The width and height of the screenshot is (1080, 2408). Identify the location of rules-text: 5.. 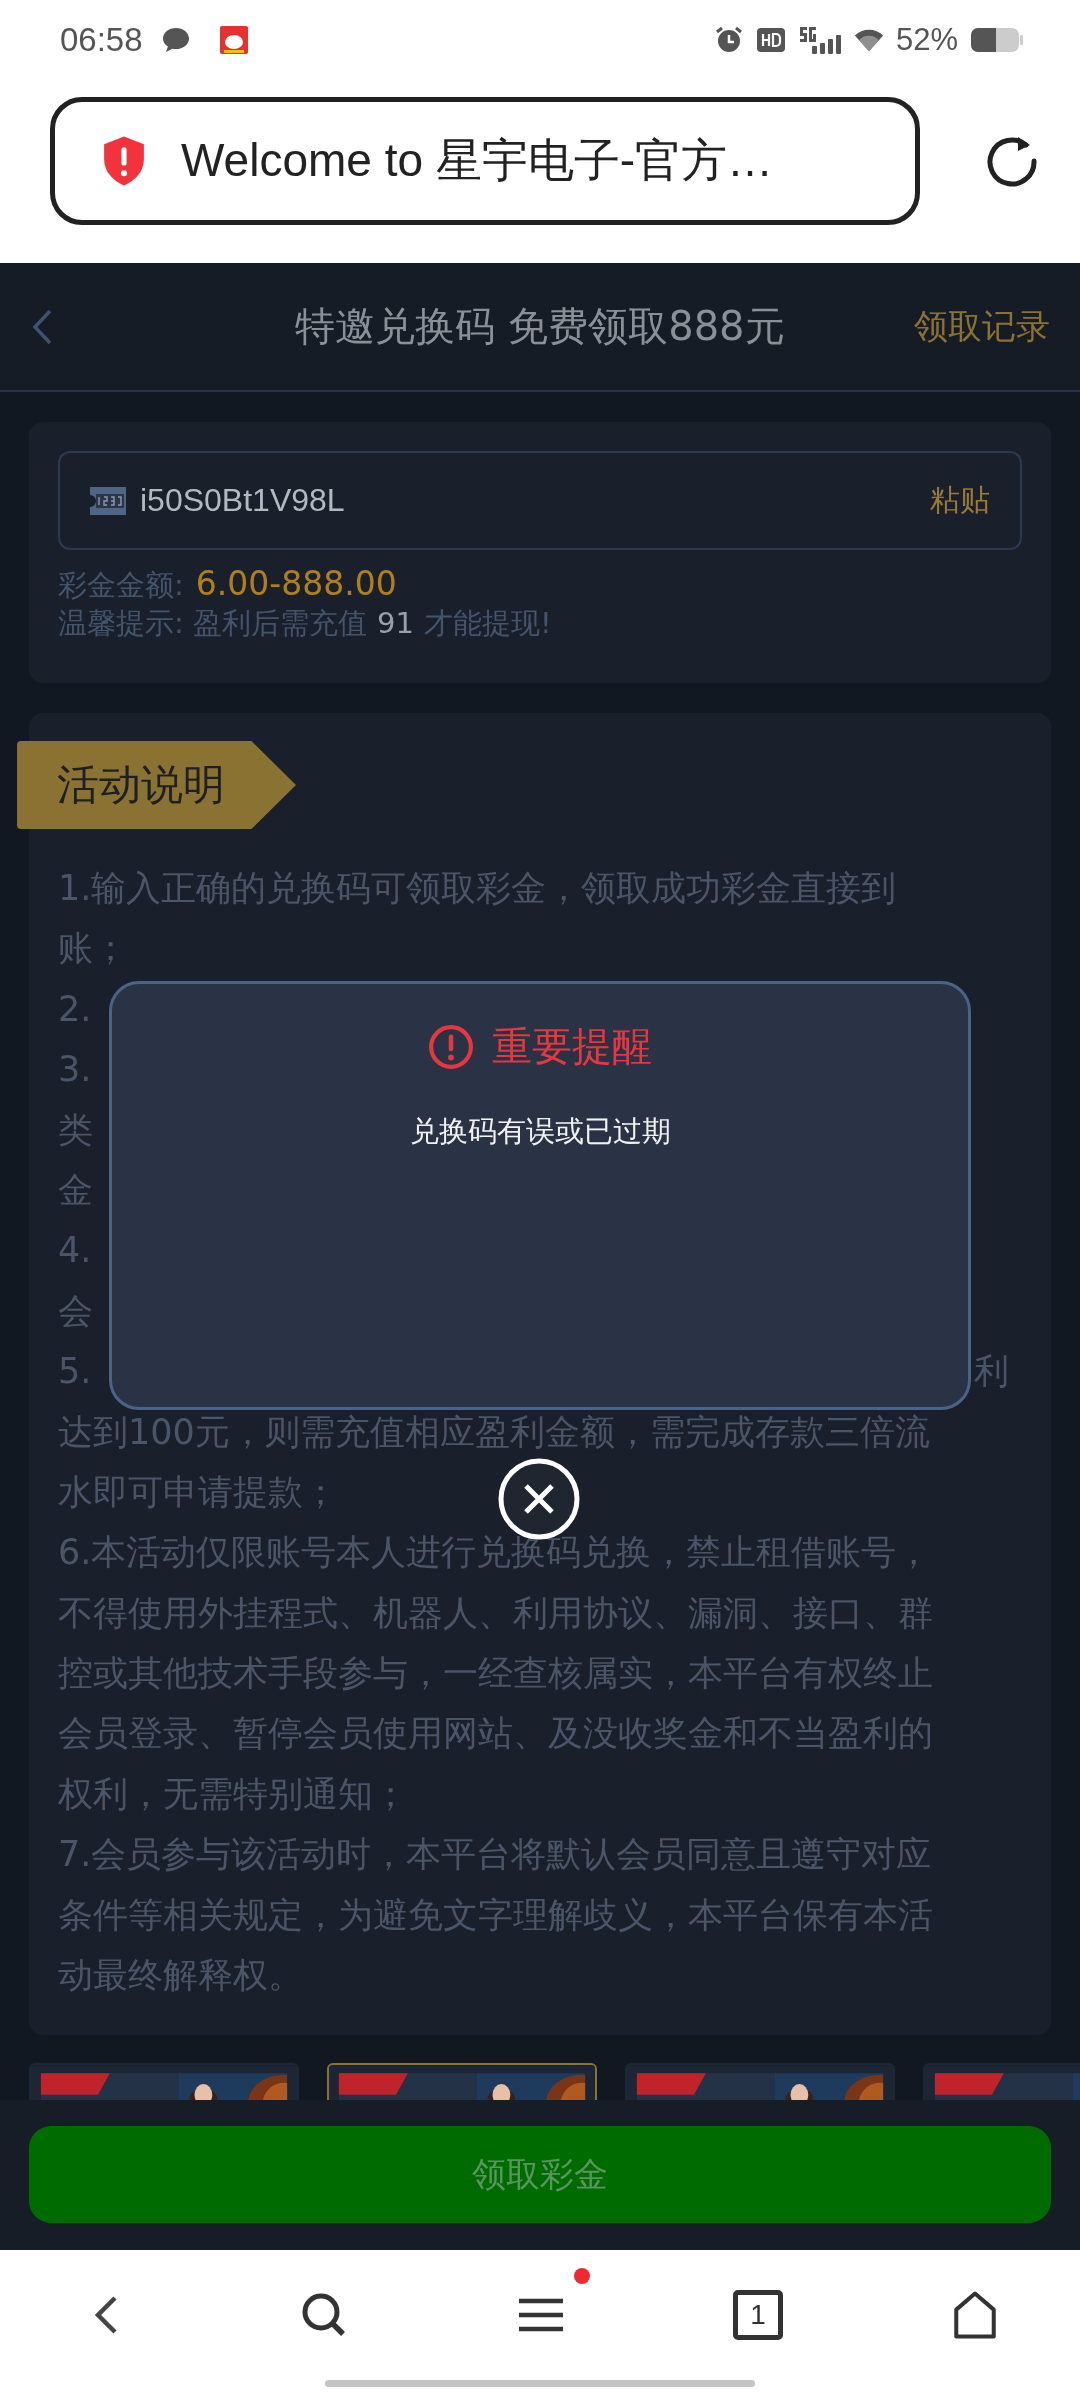
(75, 1372).